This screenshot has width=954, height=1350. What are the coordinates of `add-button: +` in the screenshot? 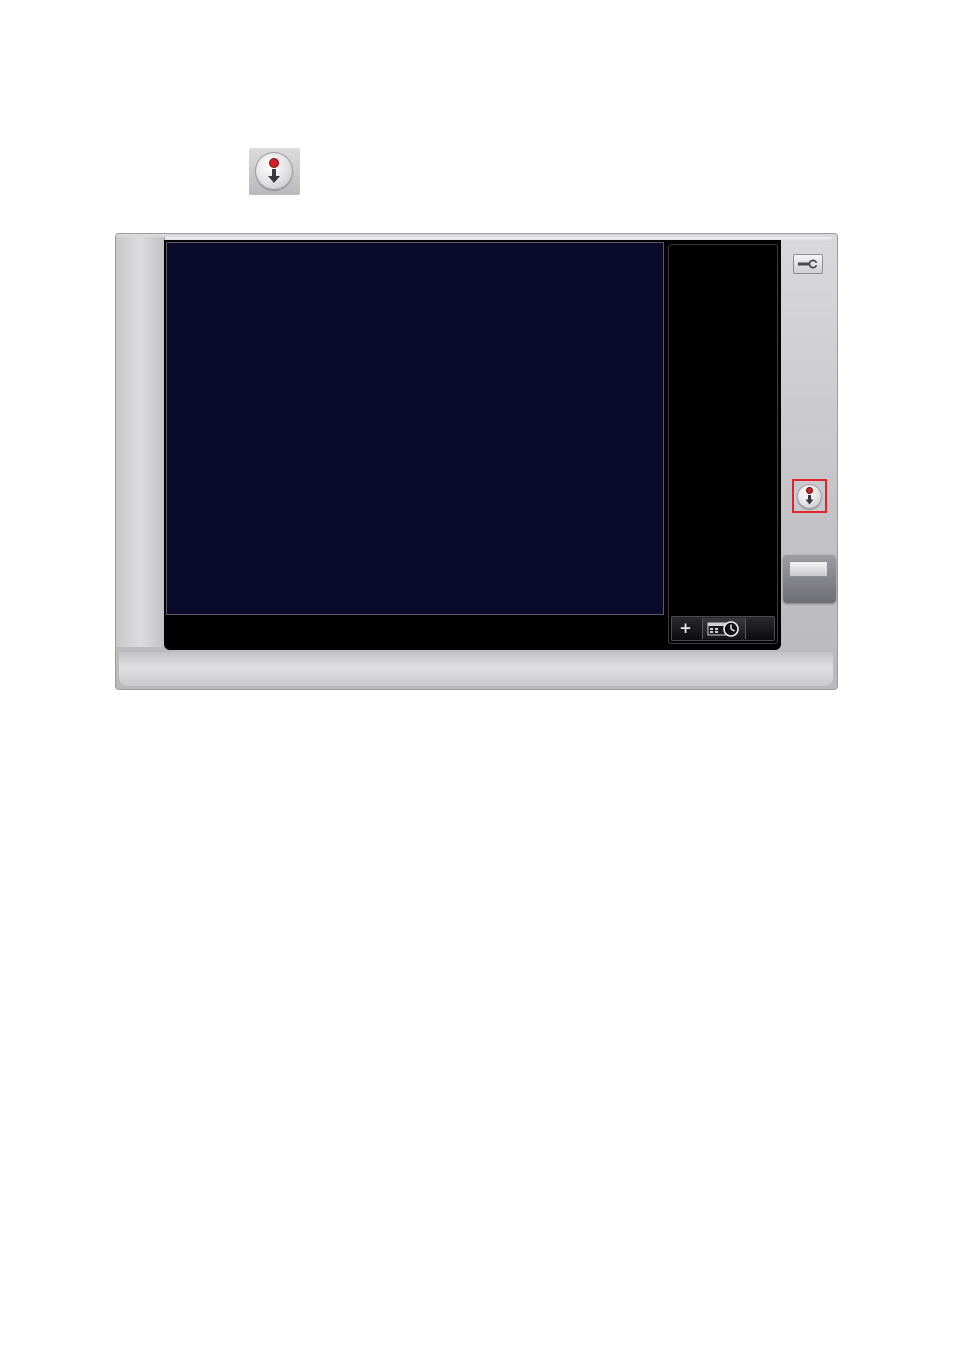 It's located at (685, 628).